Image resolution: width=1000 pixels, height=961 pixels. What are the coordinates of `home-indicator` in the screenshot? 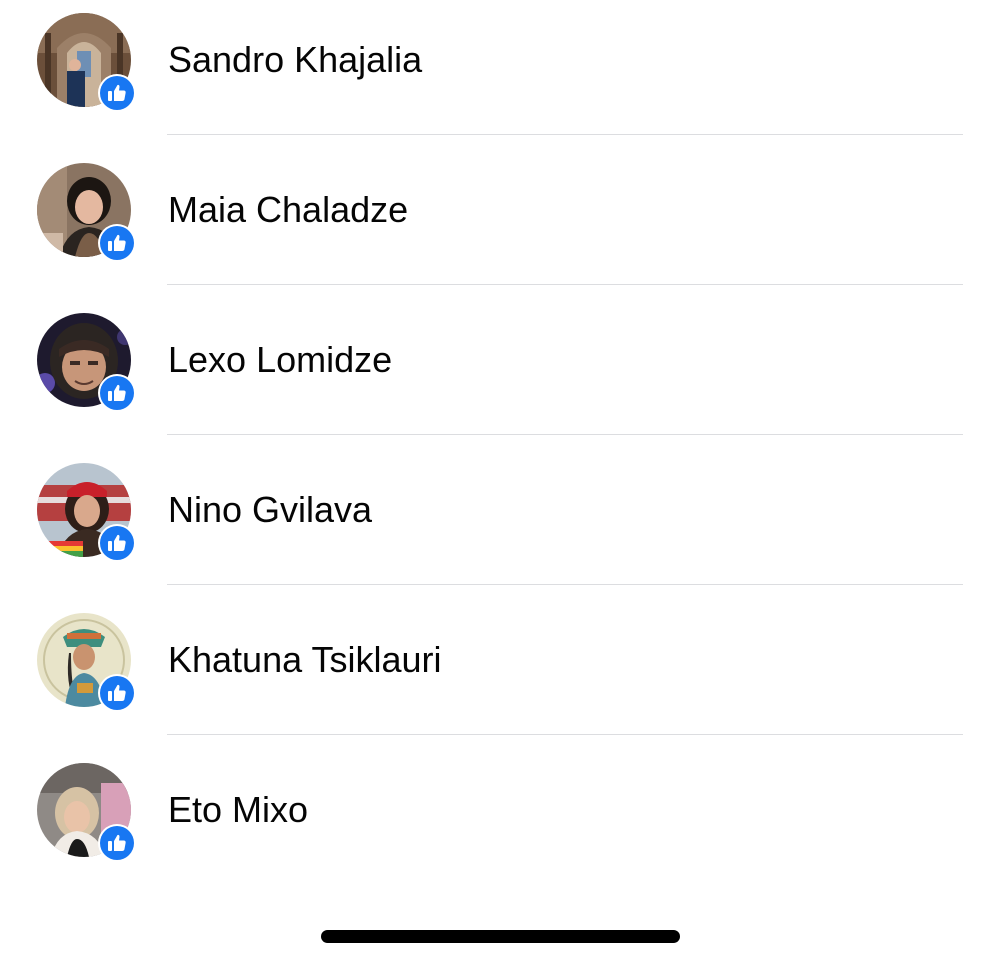 It's located at (500, 936).